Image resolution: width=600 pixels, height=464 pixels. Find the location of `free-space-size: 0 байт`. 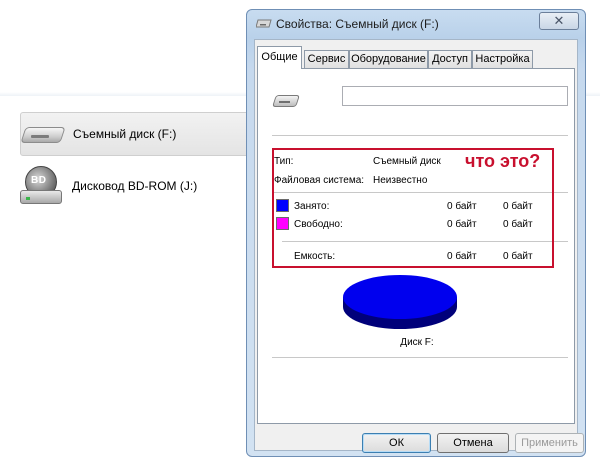

free-space-size: 0 байт is located at coordinates (518, 224).